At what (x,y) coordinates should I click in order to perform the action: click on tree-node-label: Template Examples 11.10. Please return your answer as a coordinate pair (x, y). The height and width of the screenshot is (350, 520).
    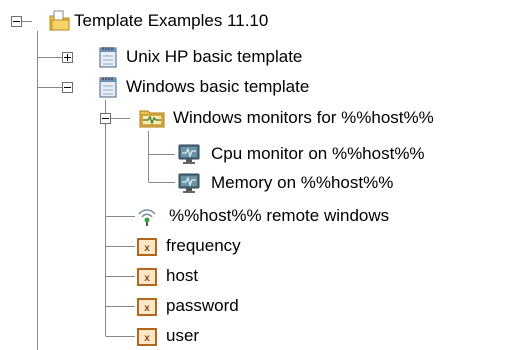
    Looking at the image, I should click on (171, 20).